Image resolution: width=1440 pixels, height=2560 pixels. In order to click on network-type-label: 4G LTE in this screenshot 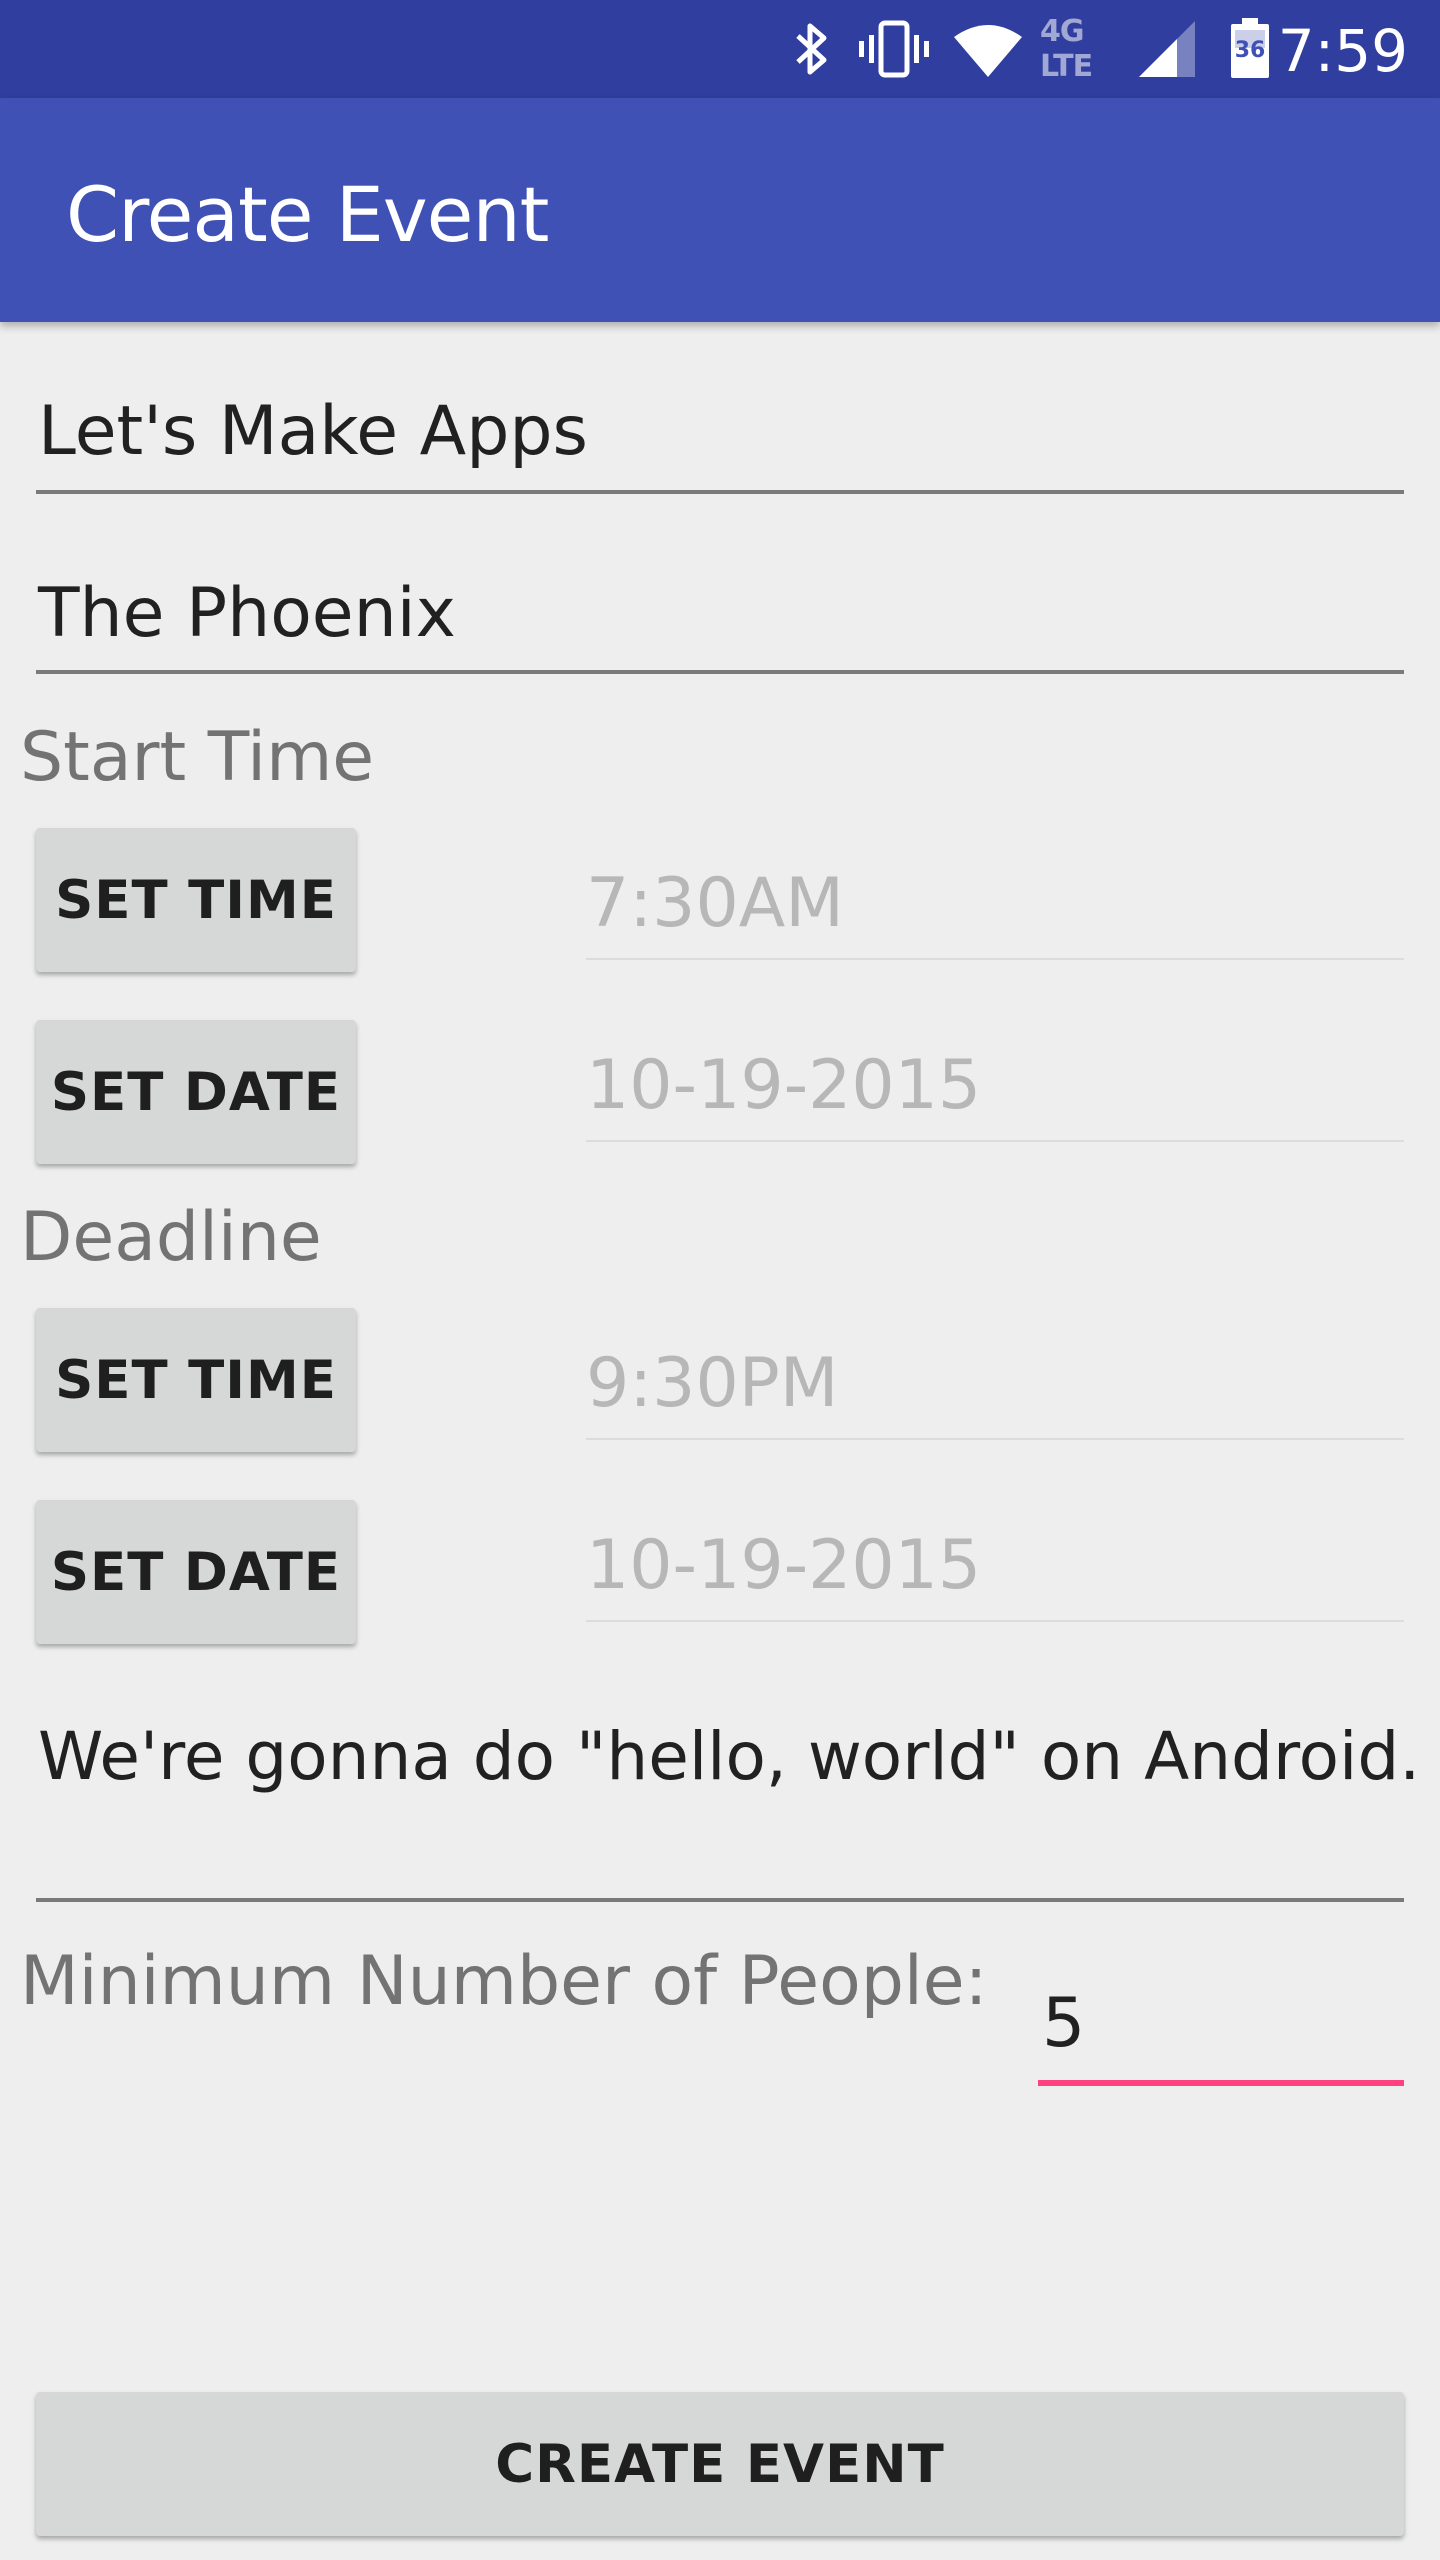, I will do `click(1066, 49)`.